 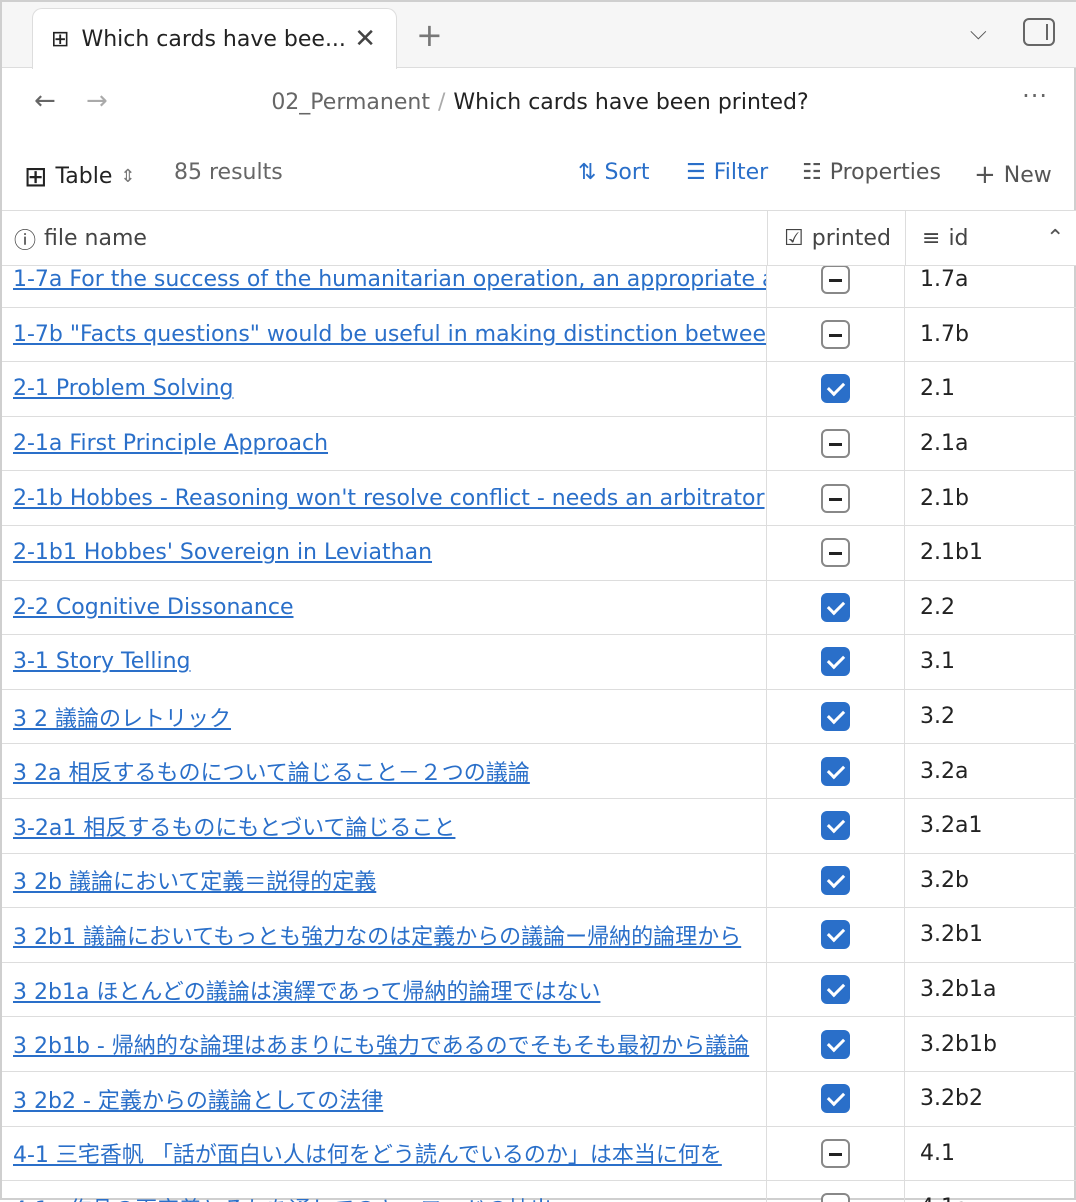 What do you see at coordinates (123, 388) in the screenshot?
I see `file-link: 2-1 Problem Solving` at bounding box center [123, 388].